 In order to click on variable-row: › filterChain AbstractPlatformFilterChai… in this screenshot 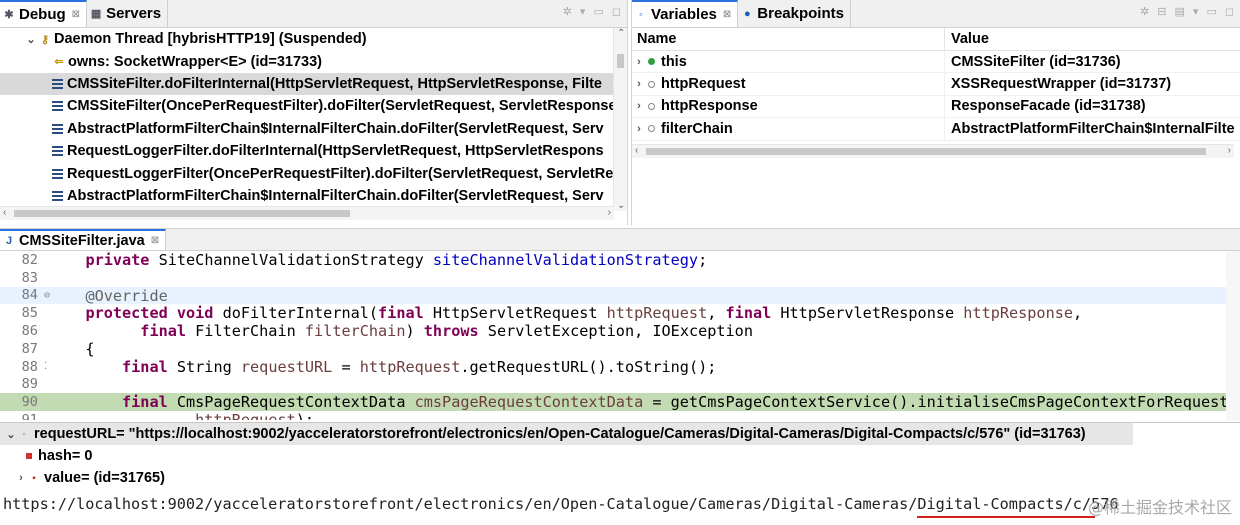, I will do `click(936, 129)`.